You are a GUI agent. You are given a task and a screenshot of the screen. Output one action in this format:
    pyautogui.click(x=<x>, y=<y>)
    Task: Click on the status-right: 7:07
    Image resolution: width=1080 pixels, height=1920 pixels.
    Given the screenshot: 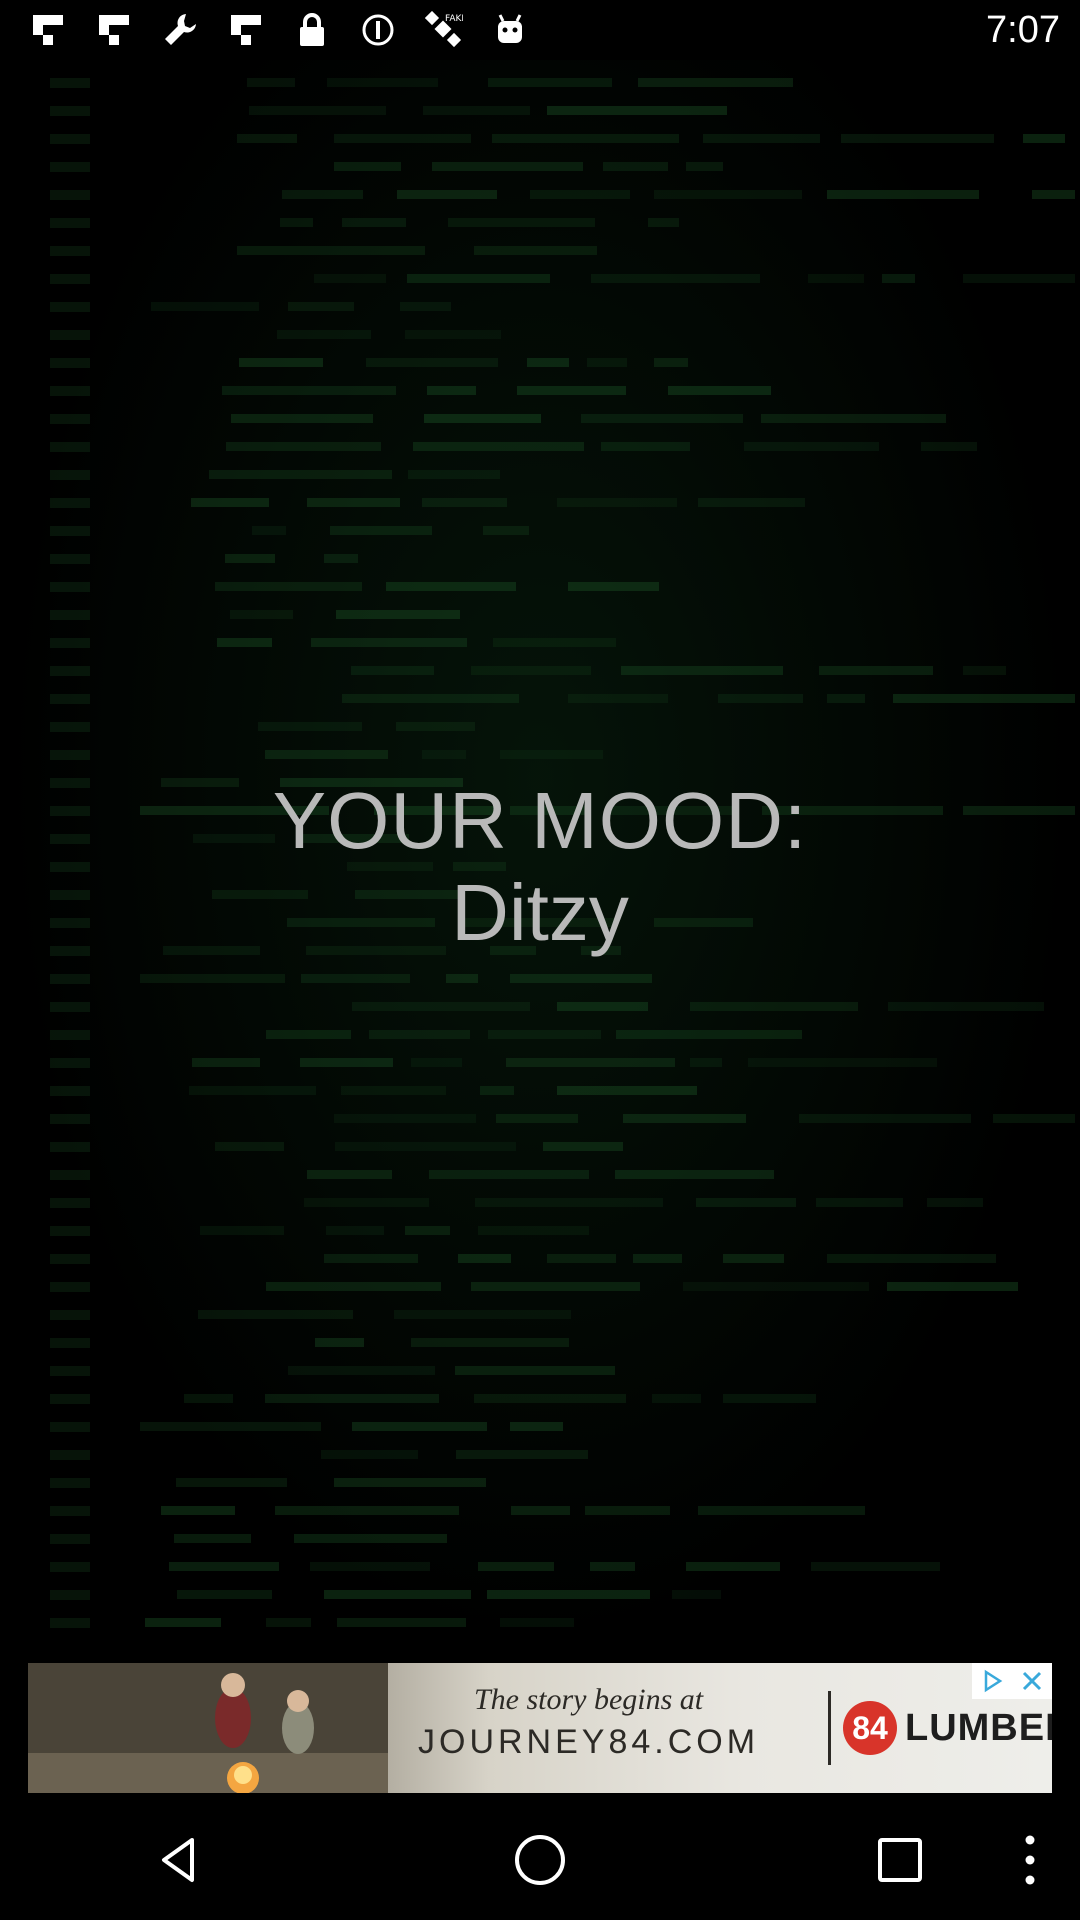 What is the action you would take?
    pyautogui.click(x=1033, y=30)
    